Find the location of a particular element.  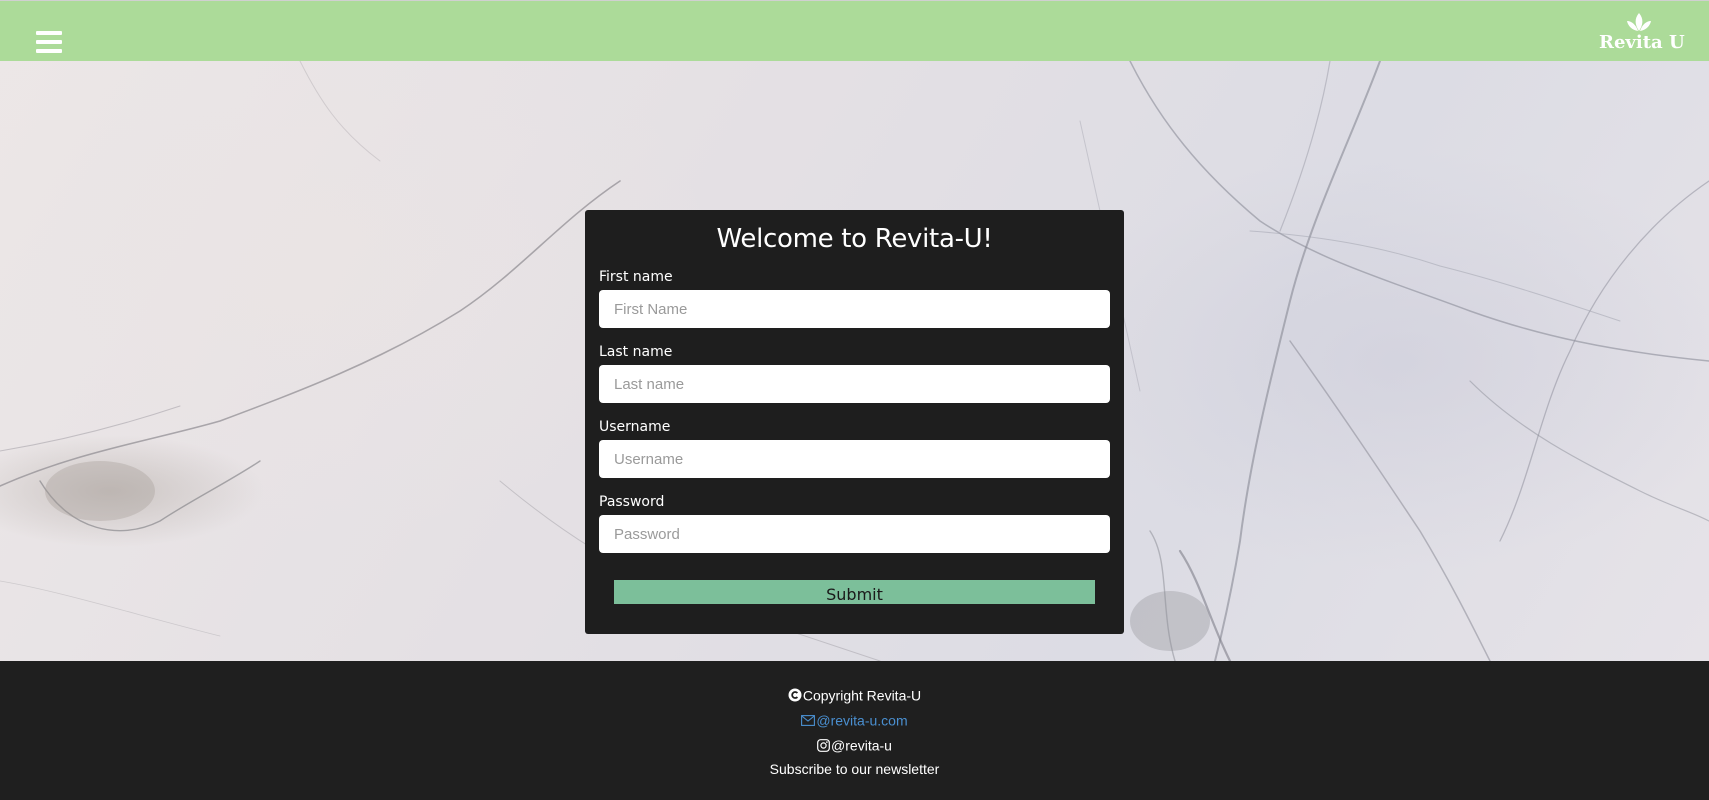

hamburger-menu-icon is located at coordinates (49, 43).